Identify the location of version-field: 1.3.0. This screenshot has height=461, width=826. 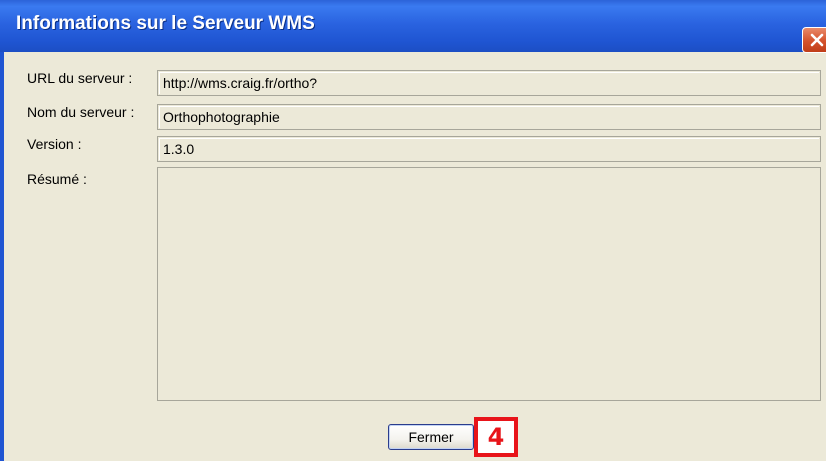
(489, 149).